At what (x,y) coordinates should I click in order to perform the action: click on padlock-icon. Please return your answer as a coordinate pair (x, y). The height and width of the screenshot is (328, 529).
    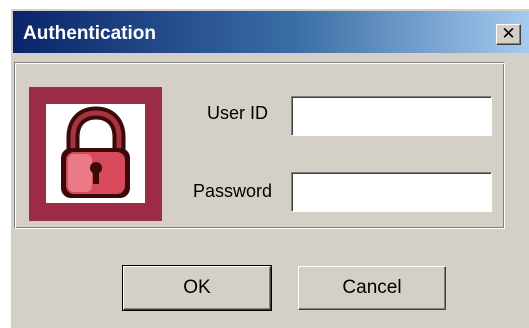
    Looking at the image, I should click on (95, 153).